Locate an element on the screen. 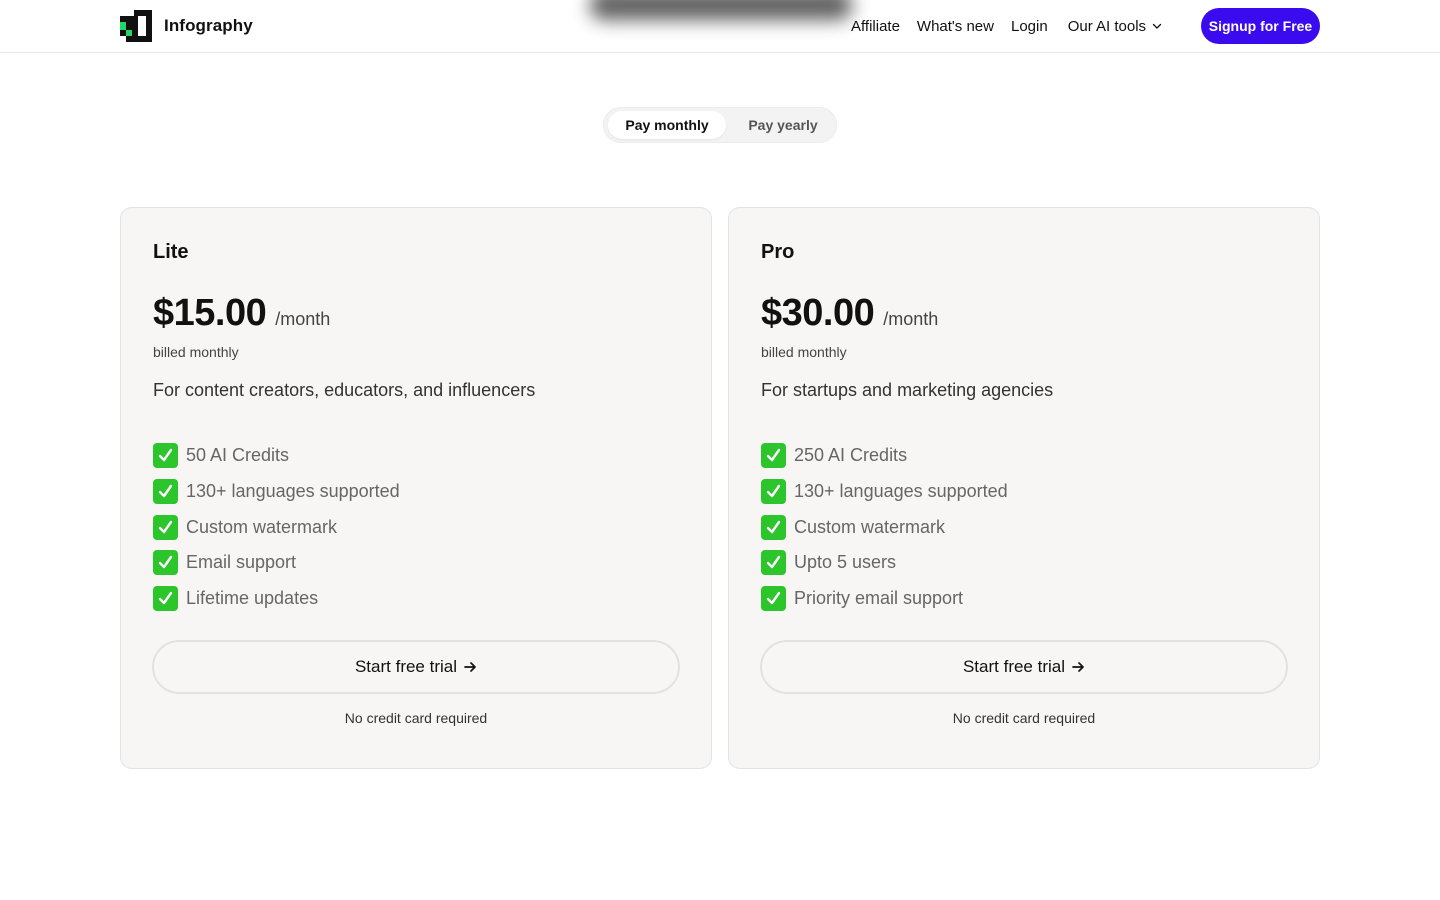  plan-price: $30.00 is located at coordinates (818, 313).